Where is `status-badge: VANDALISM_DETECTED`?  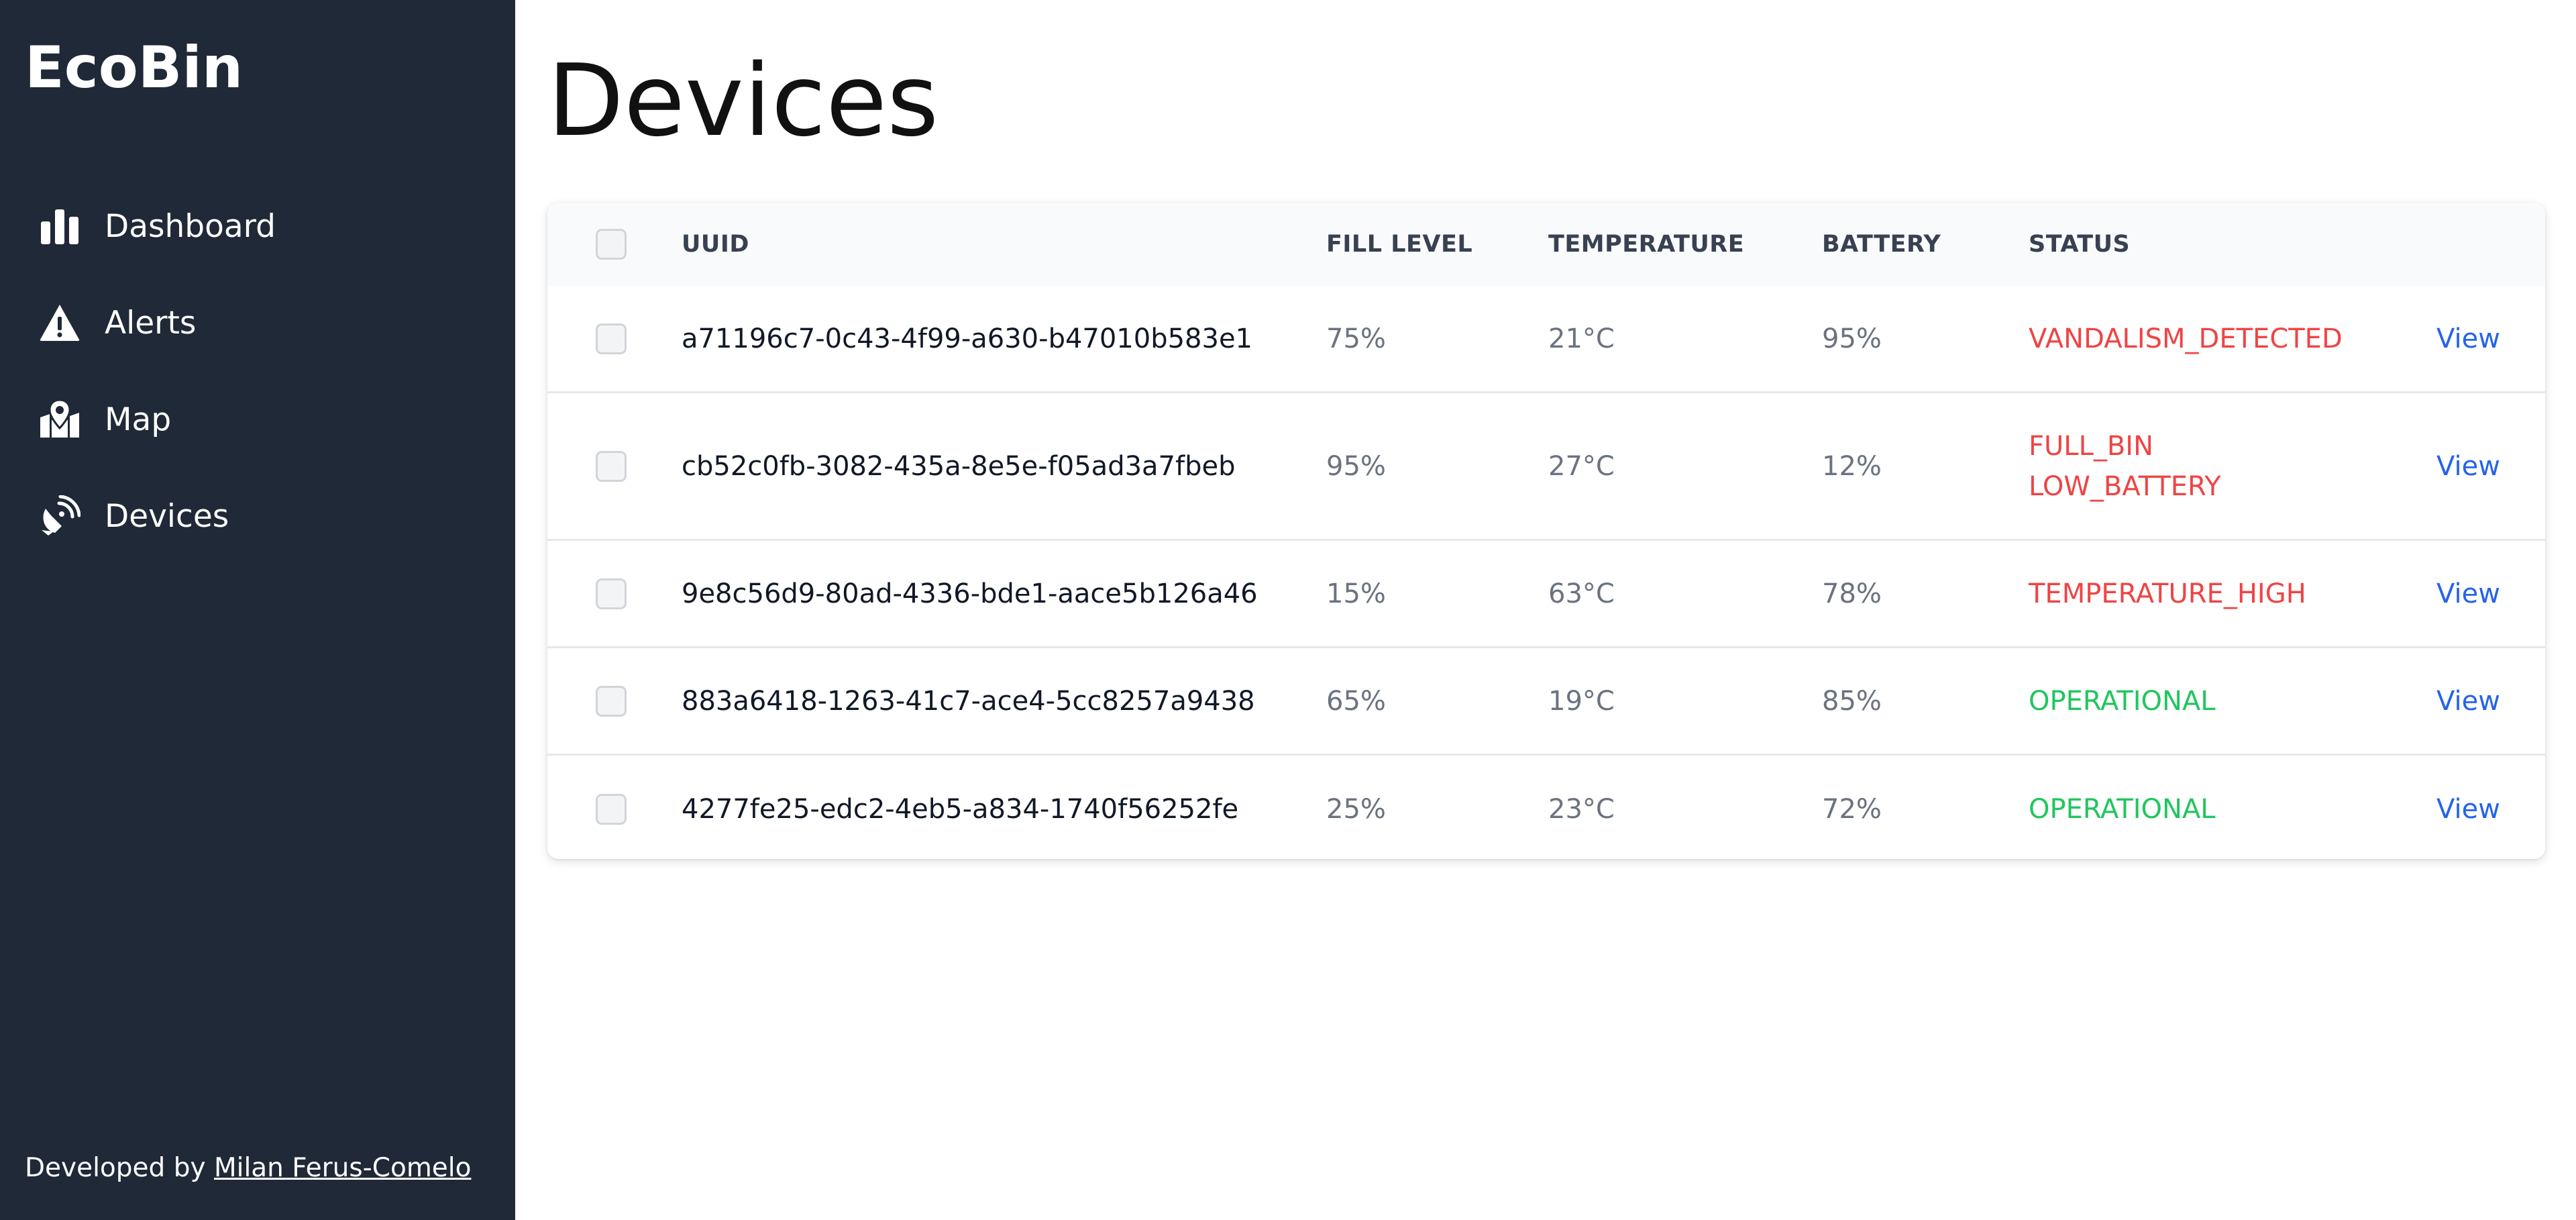 status-badge: VANDALISM_DETECTED is located at coordinates (2186, 338).